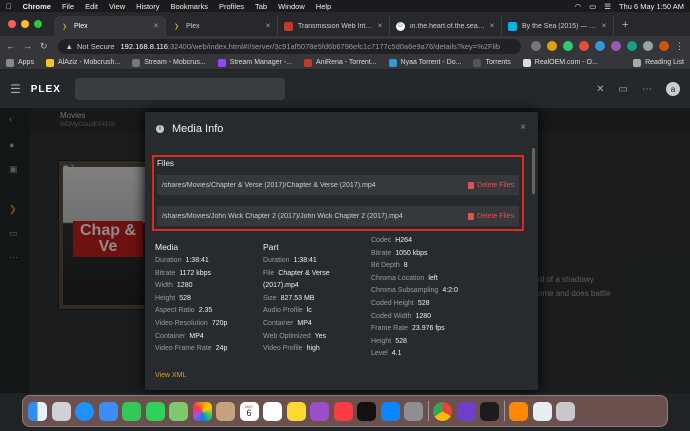 This screenshot has height=431, width=690. What do you see at coordinates (231, 6) in the screenshot?
I see `menu-profiles: Profiles` at bounding box center [231, 6].